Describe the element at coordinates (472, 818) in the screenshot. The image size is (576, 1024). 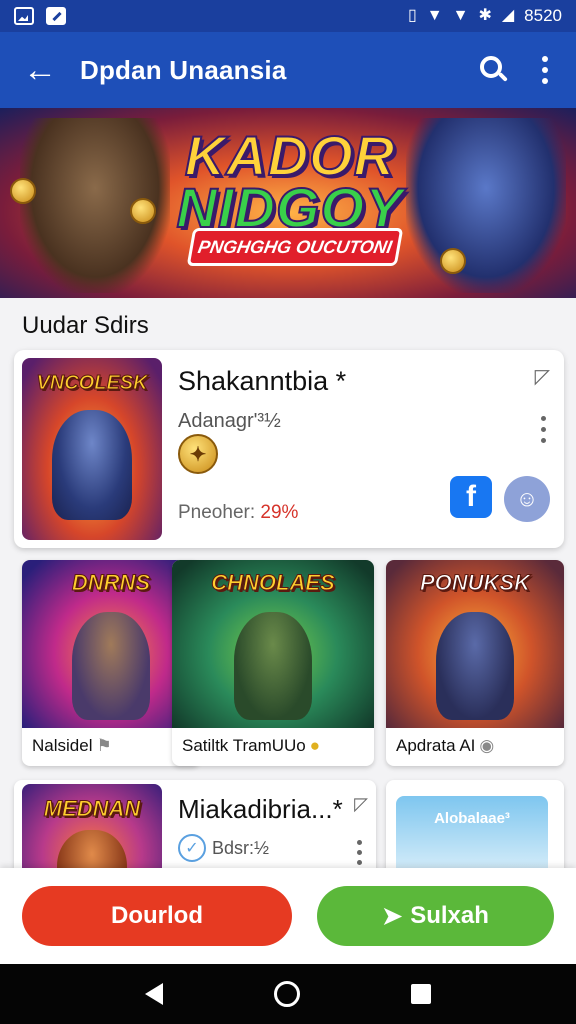
I see `promo-text: Alobalaae³` at that location.